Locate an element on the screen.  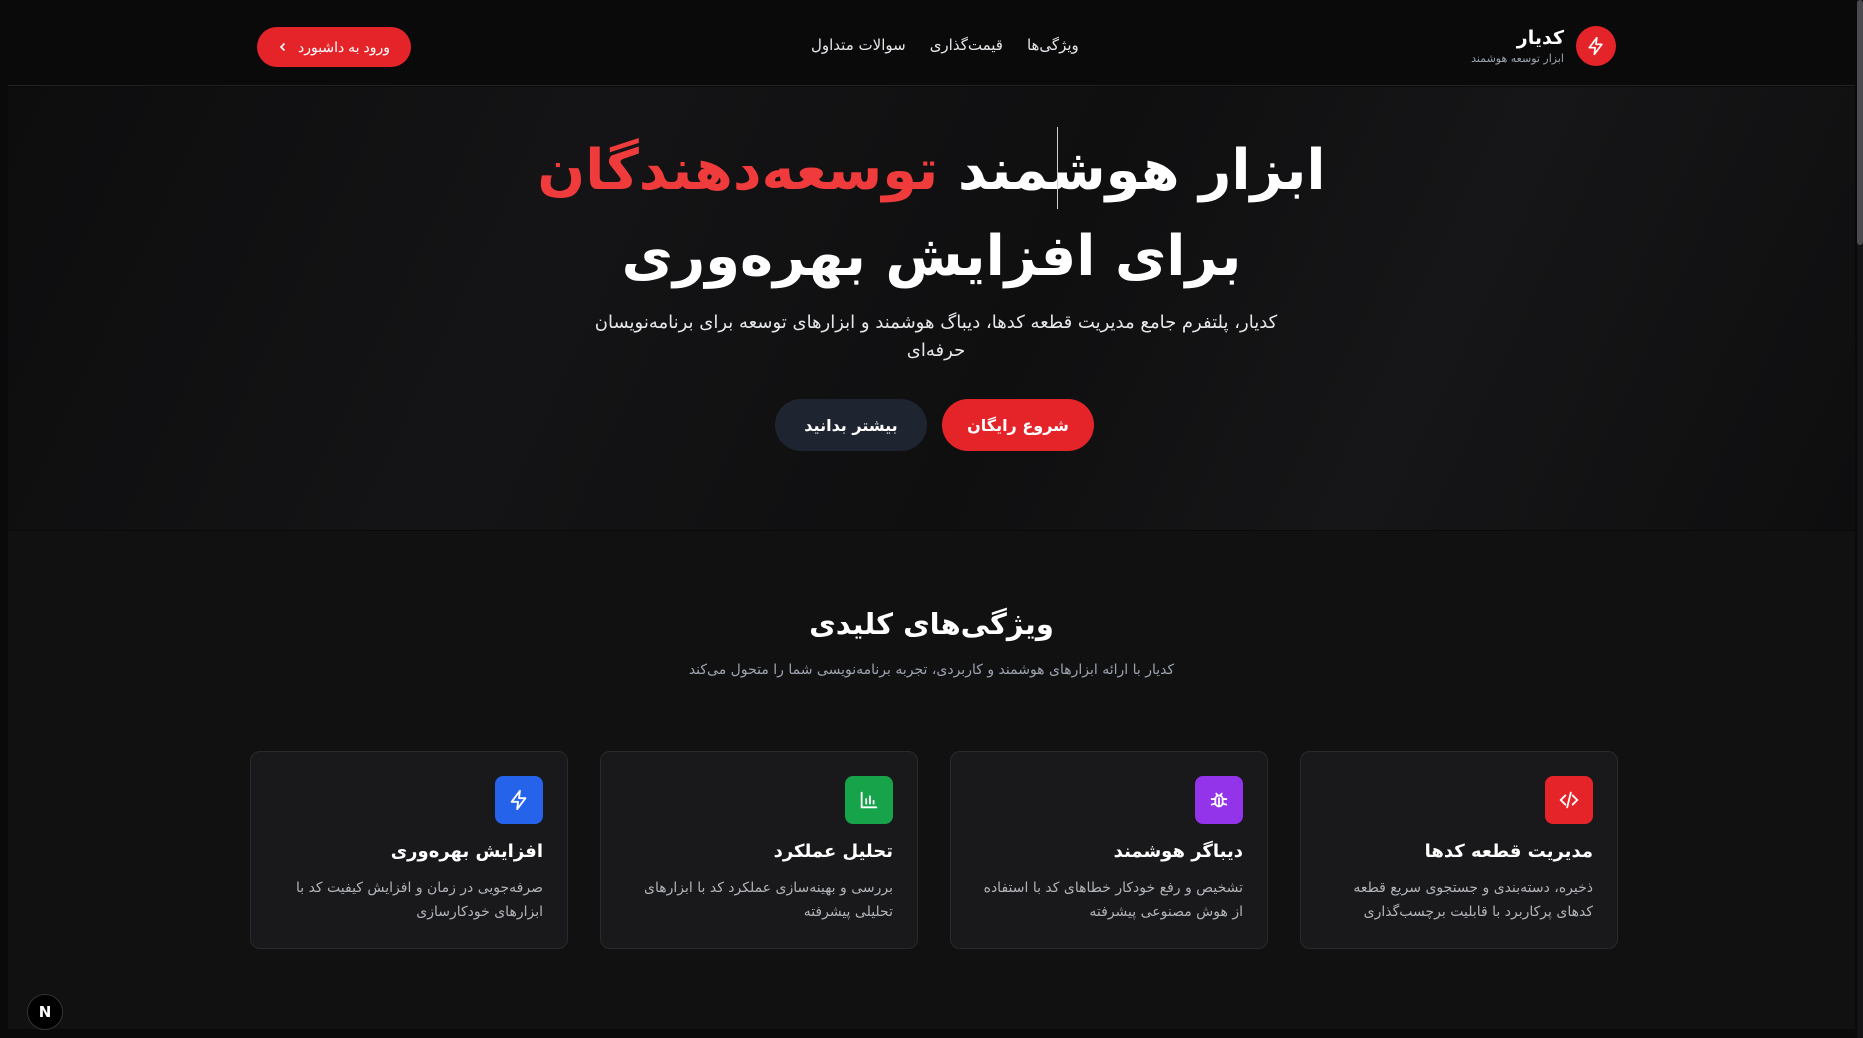
brand-name: کدیار is located at coordinates (1540, 38).